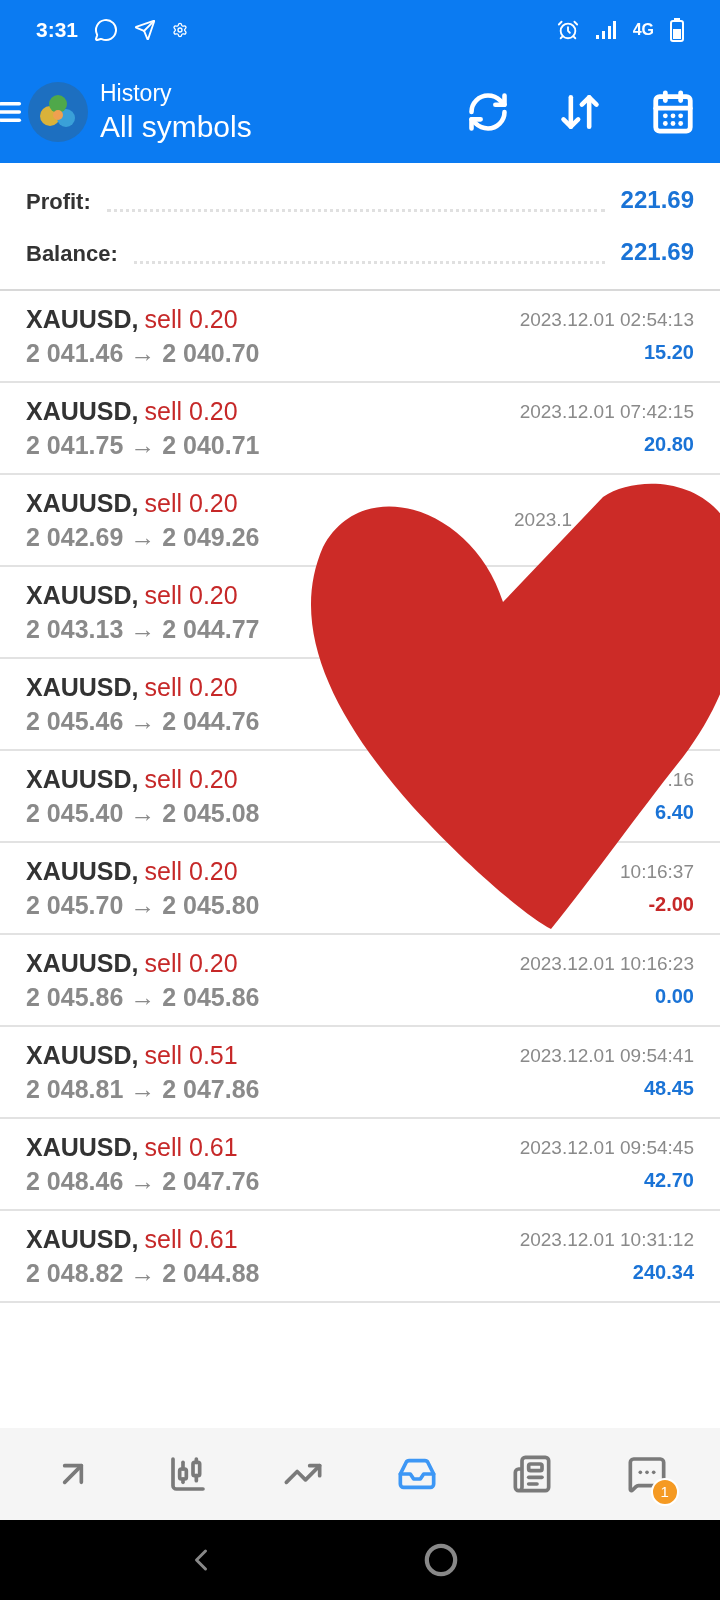 The height and width of the screenshot is (1600, 720). Describe the element at coordinates (606, 1148) in the screenshot. I see `deal-time: 2023.12.01 09:54:45` at that location.